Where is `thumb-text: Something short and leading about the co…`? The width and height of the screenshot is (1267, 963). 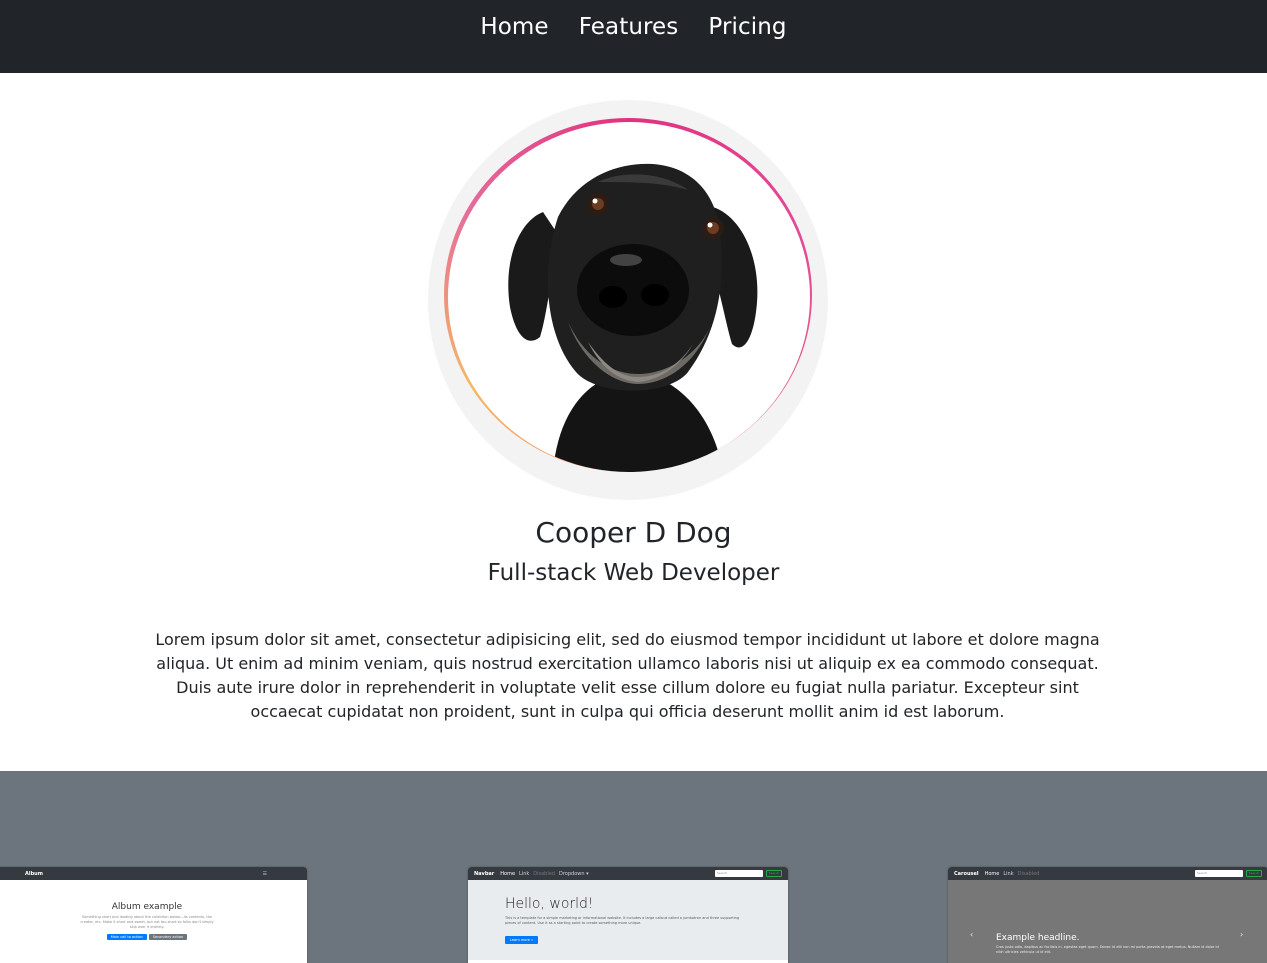 thumb-text: Something short and leading about the co… is located at coordinates (147, 922).